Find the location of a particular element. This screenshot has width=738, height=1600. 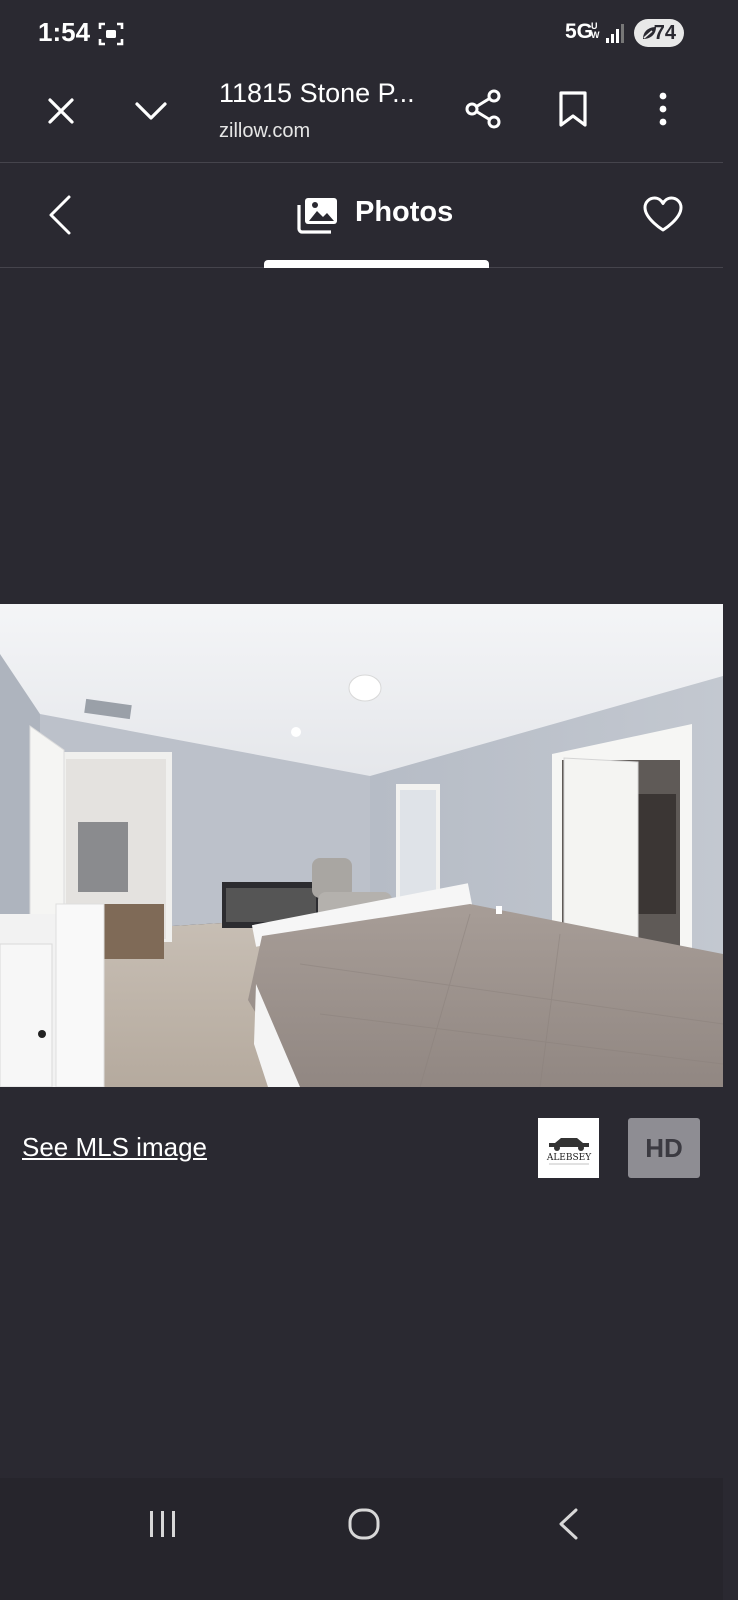

heart-icon is located at coordinates (663, 214).